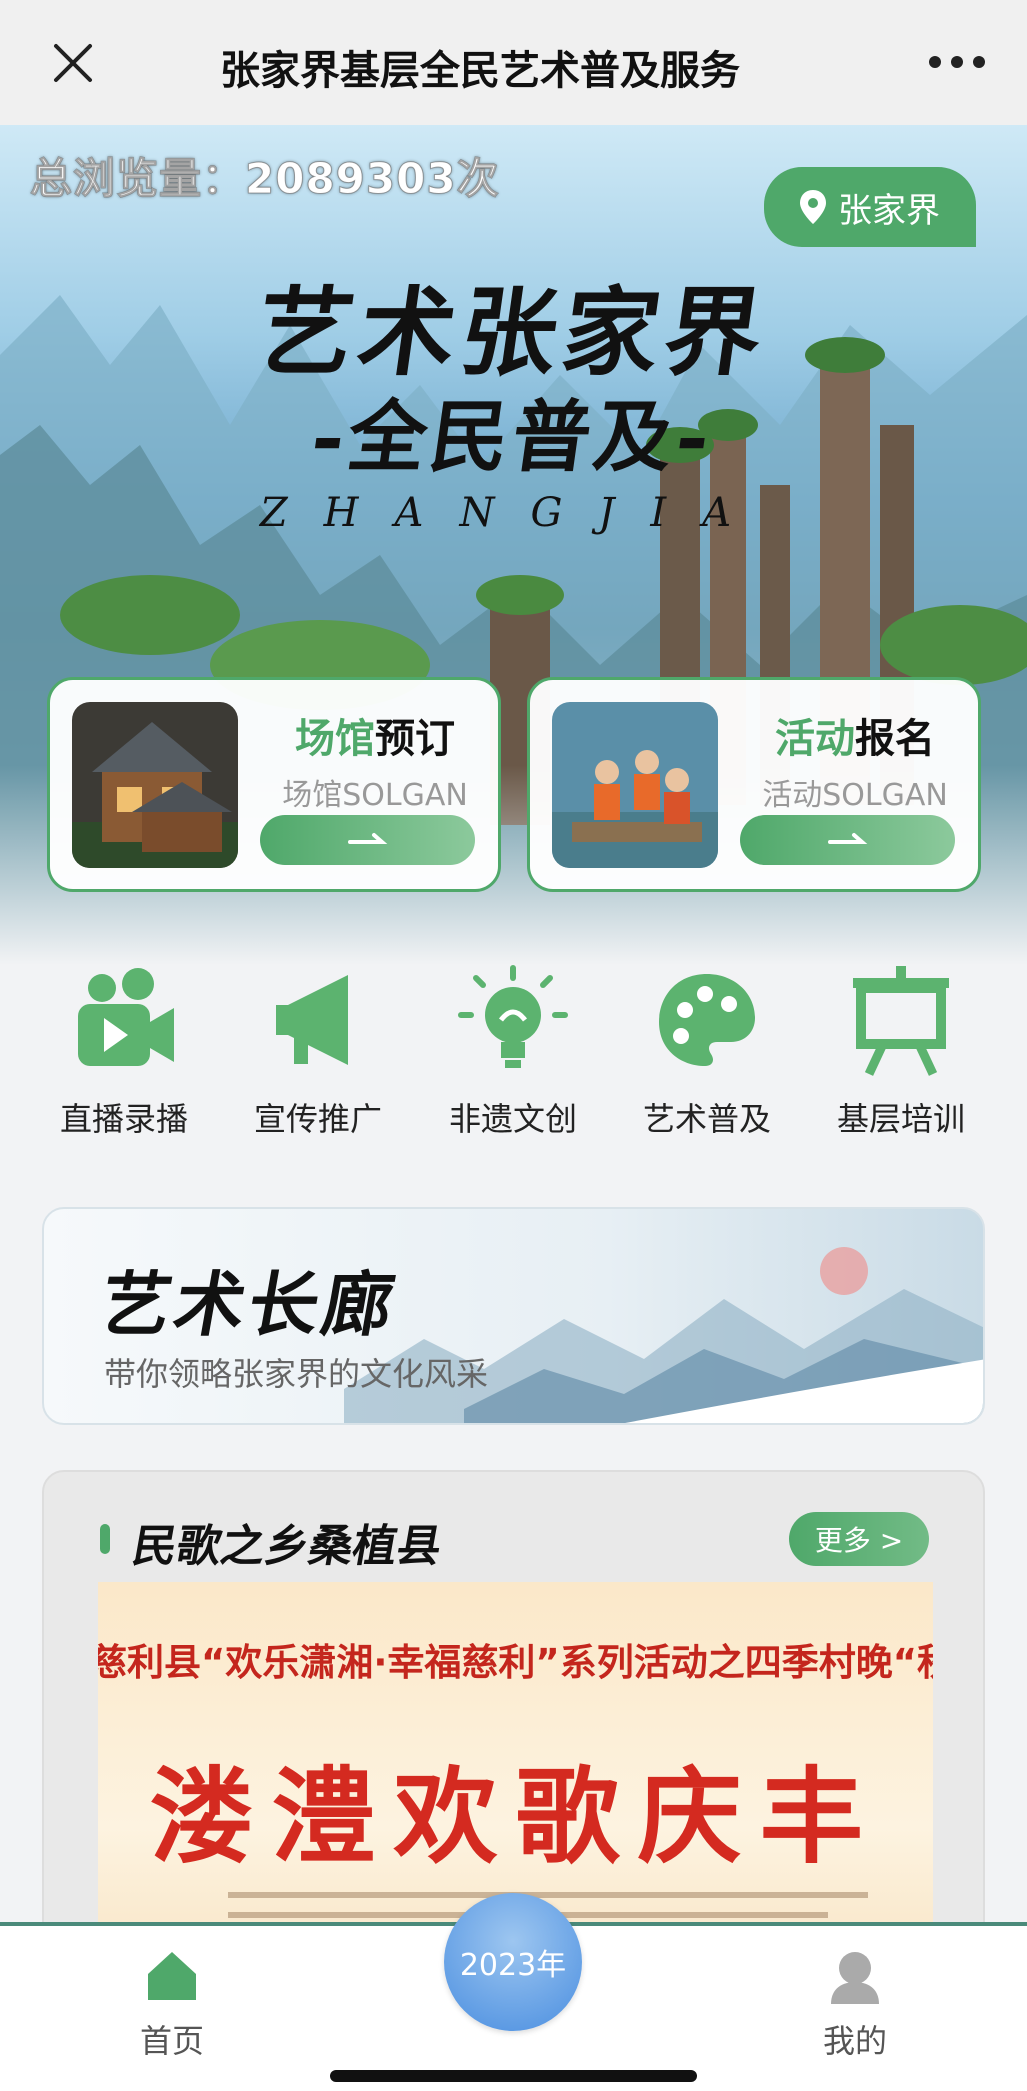 This screenshot has width=1027, height=2091. Describe the element at coordinates (512, 332) in the screenshot. I see `hero-title-line1: 艺术张家界` at that location.